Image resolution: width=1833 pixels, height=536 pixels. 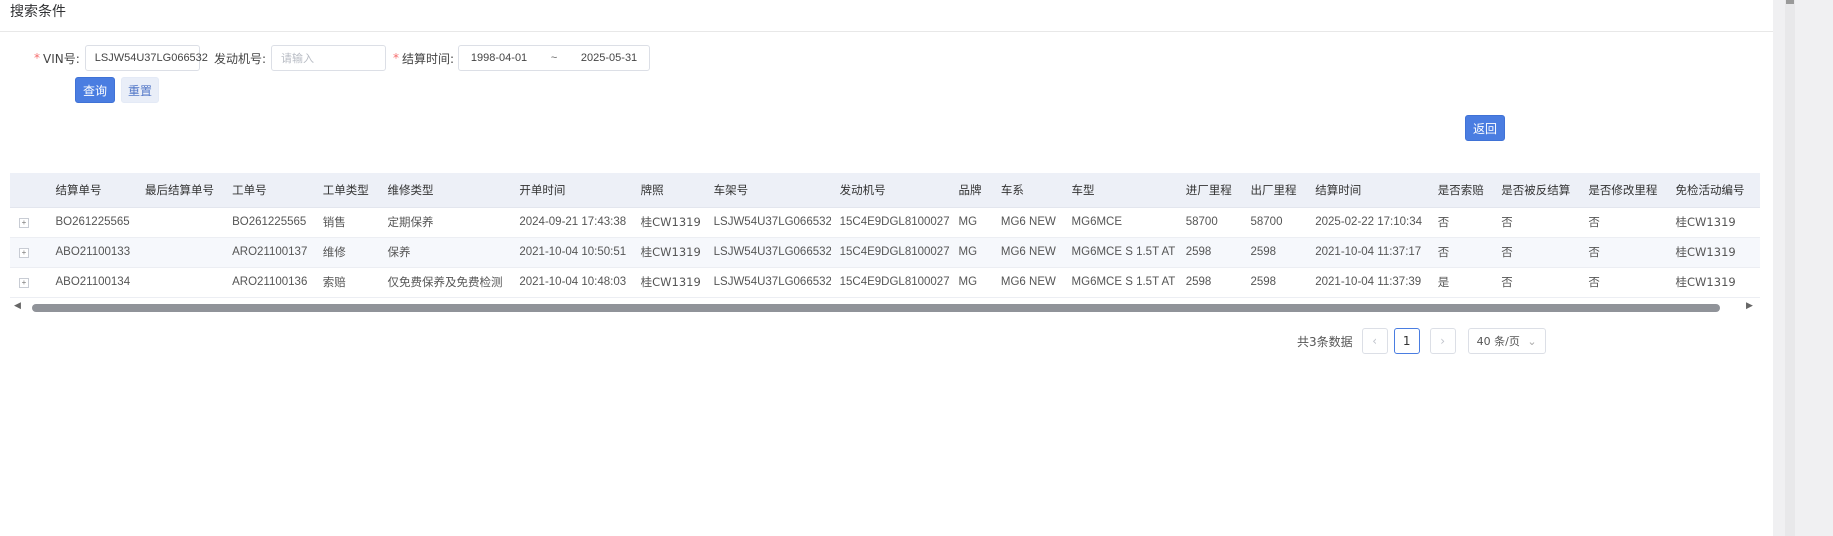 I want to click on table-cell: 定期保养, so click(x=410, y=222).